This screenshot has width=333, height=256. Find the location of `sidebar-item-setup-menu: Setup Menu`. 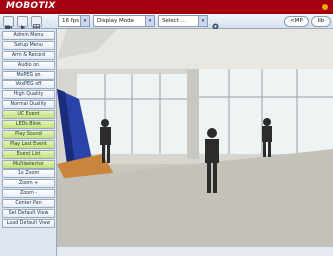

sidebar-item-setup-menu: Setup Menu is located at coordinates (28, 45).